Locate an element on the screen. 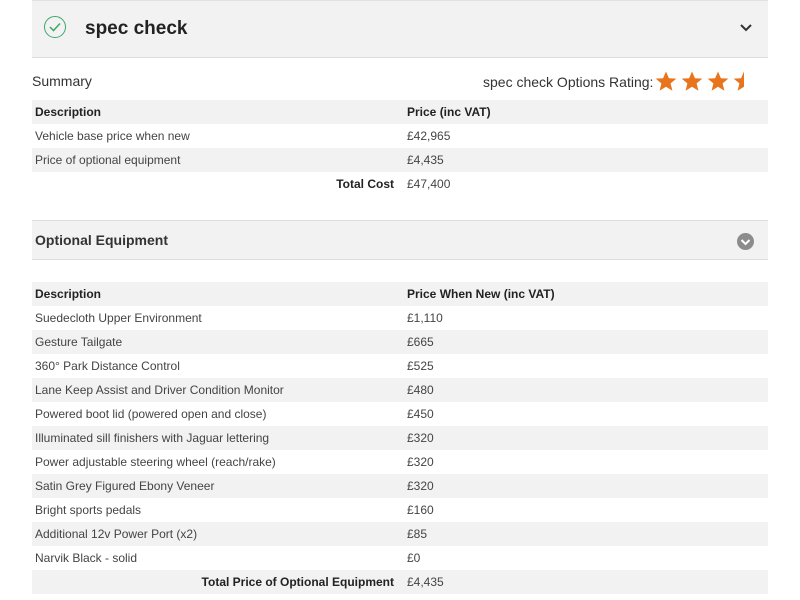 The width and height of the screenshot is (800, 600). total-row: Total Cost £47,400 is located at coordinates (400, 184).